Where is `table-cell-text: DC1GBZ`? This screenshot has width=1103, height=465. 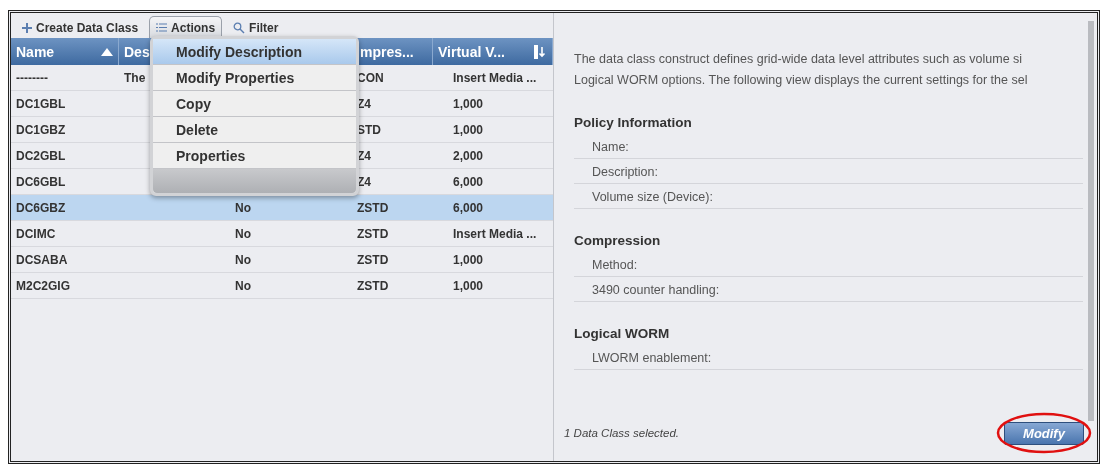 table-cell-text: DC1GBZ is located at coordinates (41, 130).